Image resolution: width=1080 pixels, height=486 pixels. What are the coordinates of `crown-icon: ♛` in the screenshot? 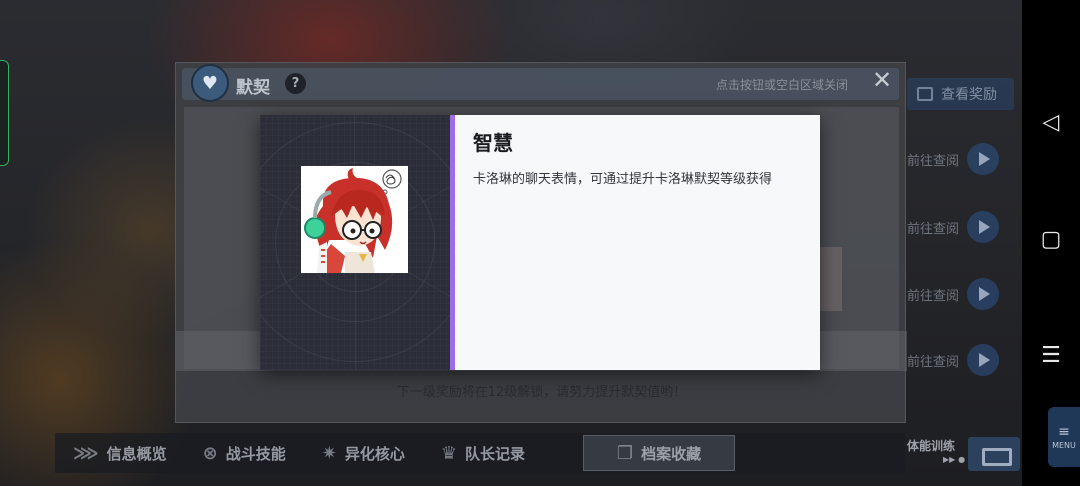 It's located at (448, 453).